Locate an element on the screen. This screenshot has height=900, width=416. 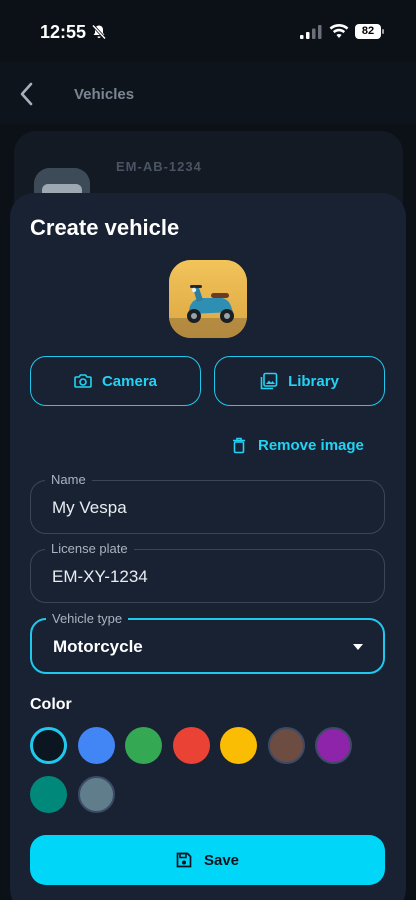
image-icon is located at coordinates (269, 381).